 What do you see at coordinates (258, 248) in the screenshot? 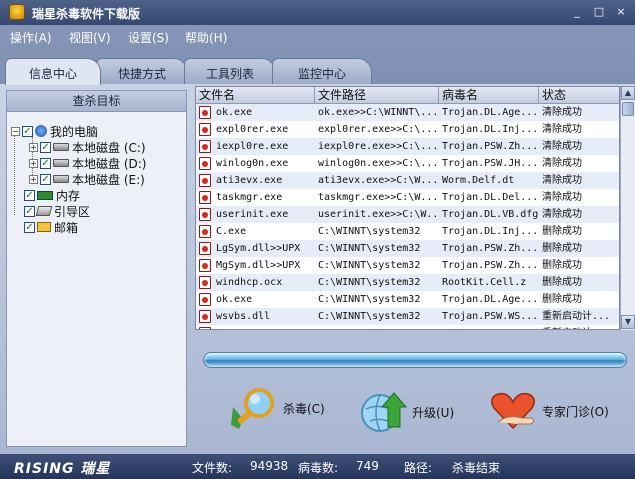
I see `cell-filename: LgSym.dll>>UPX` at bounding box center [258, 248].